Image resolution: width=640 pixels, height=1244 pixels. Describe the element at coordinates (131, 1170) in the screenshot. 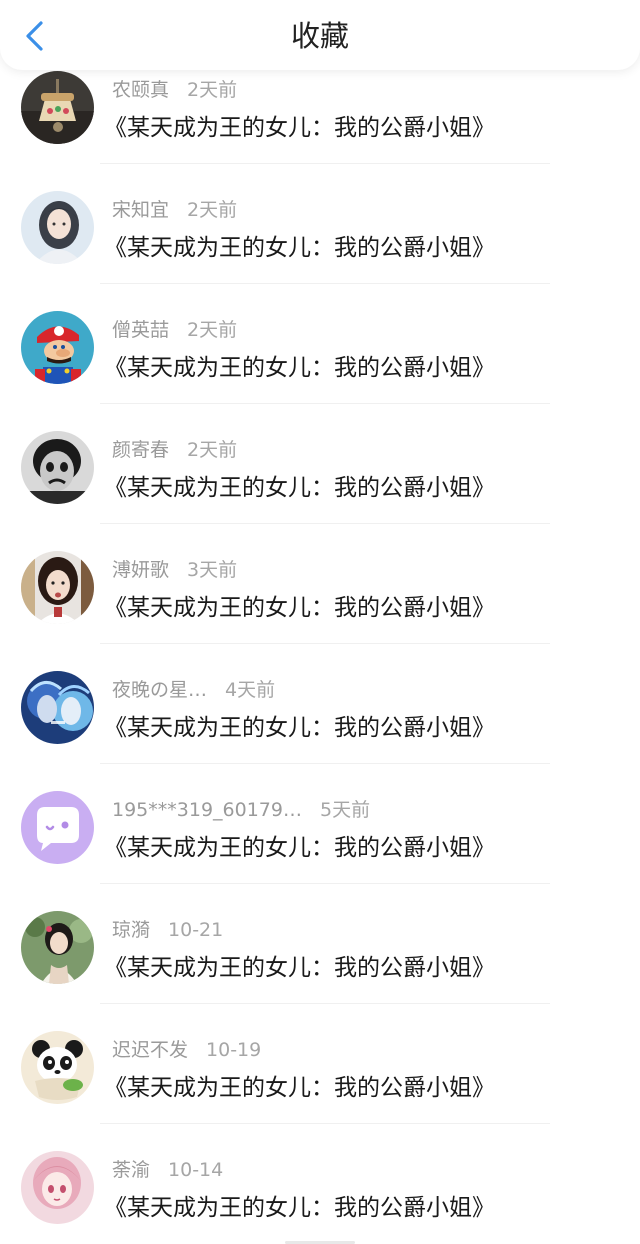

I see `username: 荼渝` at that location.